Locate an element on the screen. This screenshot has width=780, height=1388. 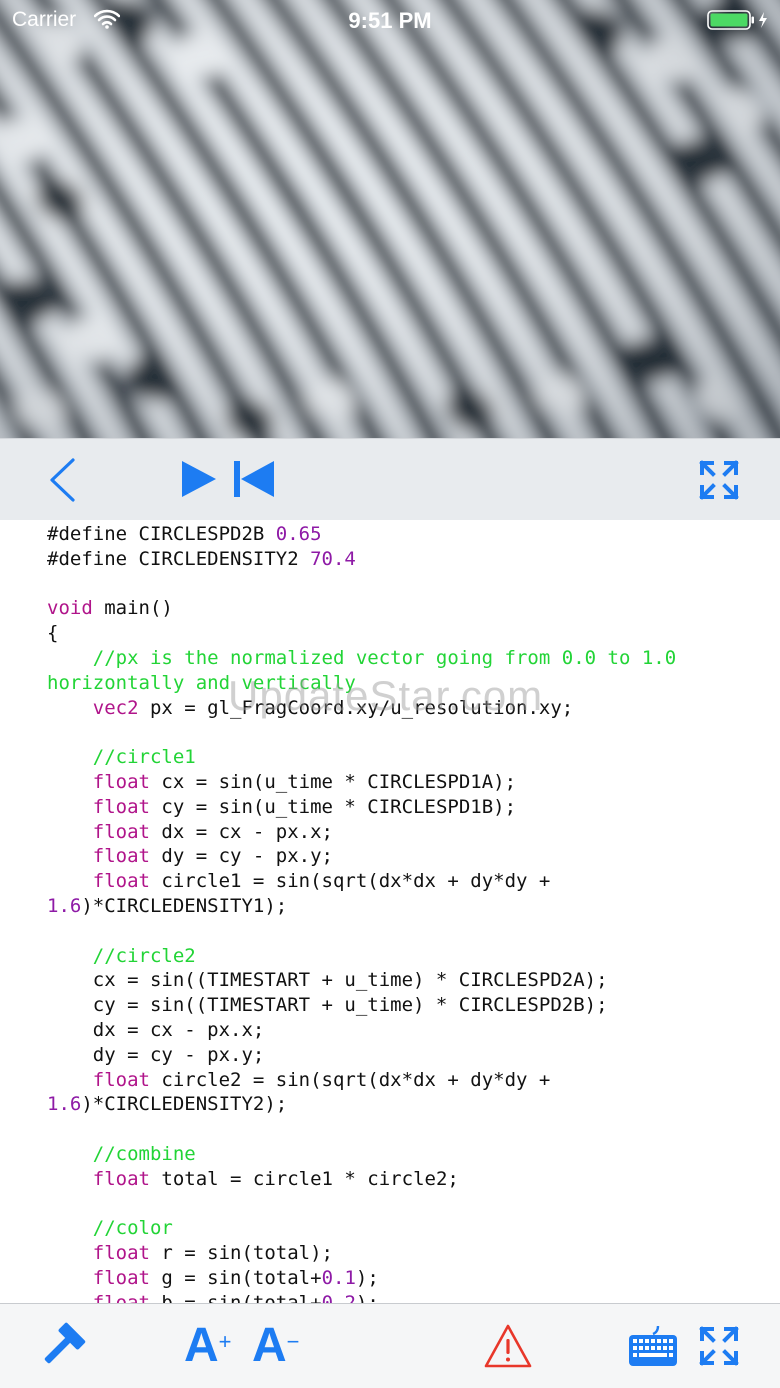
code-line: float total = circle1 * circle2; is located at coordinates (407, 1179).